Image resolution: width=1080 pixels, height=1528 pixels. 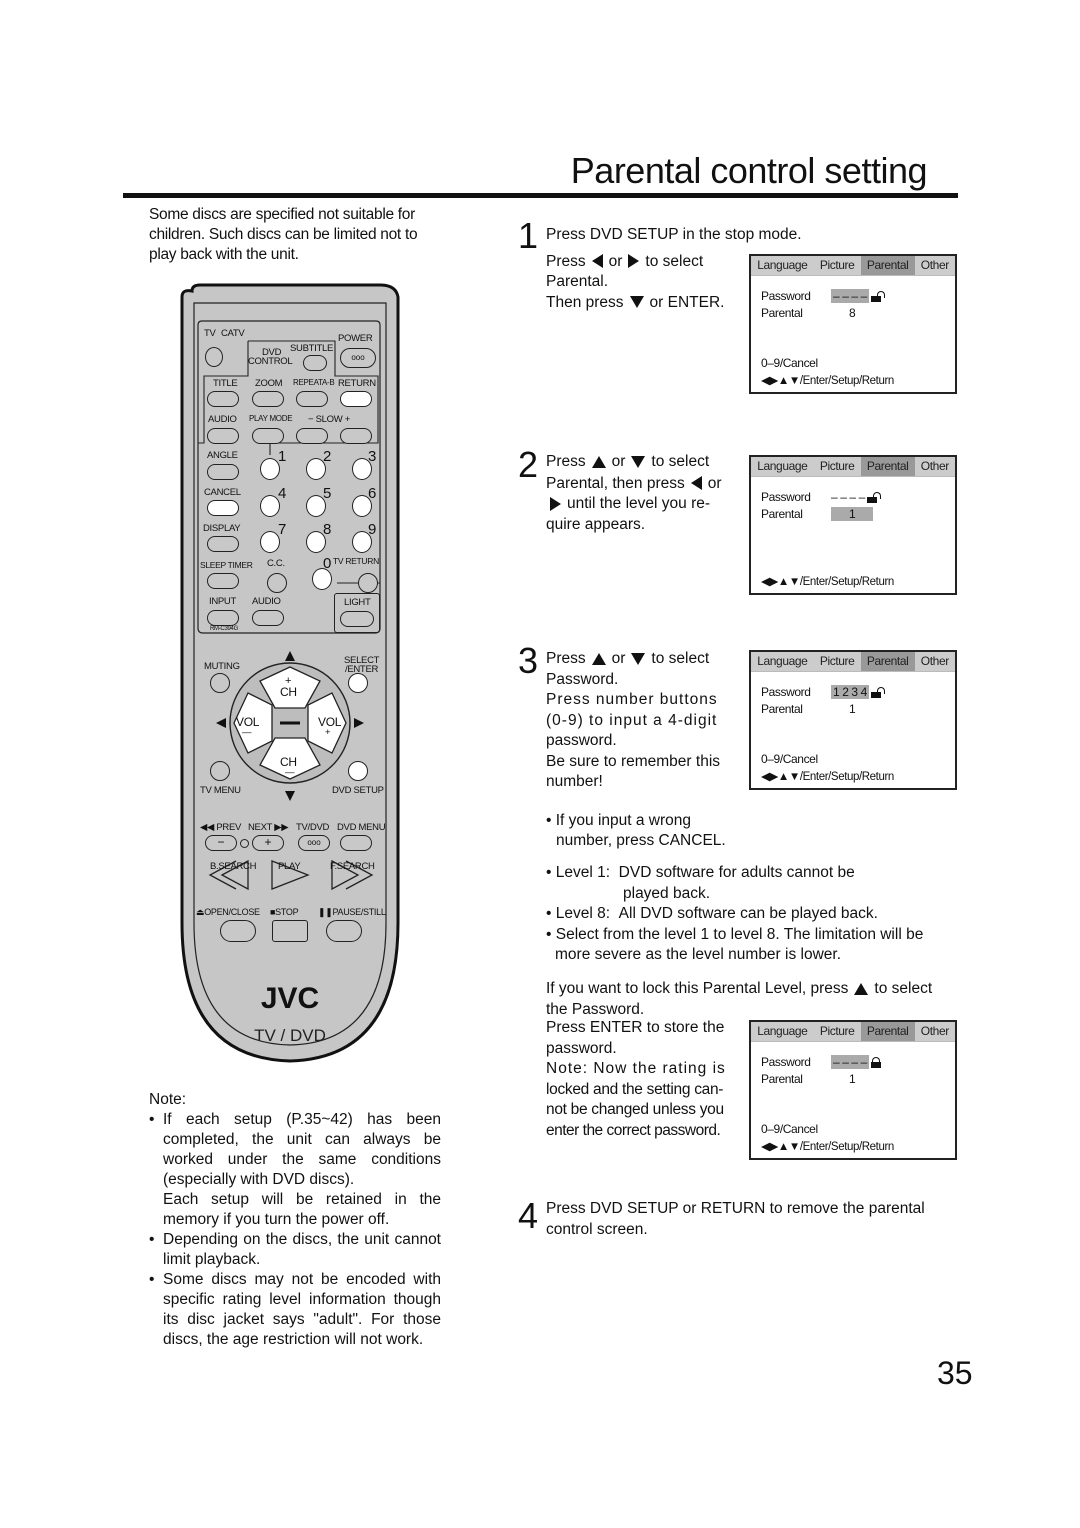 I want to click on step-1-press: Press, so click(x=566, y=261).